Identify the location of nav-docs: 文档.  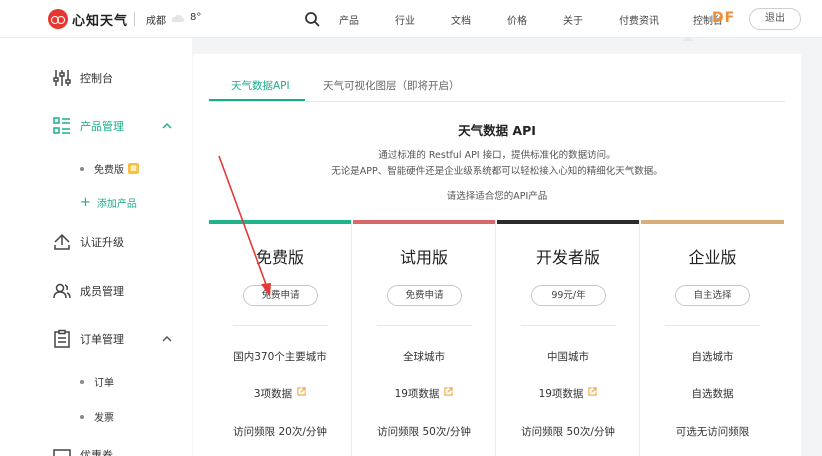
(461, 19).